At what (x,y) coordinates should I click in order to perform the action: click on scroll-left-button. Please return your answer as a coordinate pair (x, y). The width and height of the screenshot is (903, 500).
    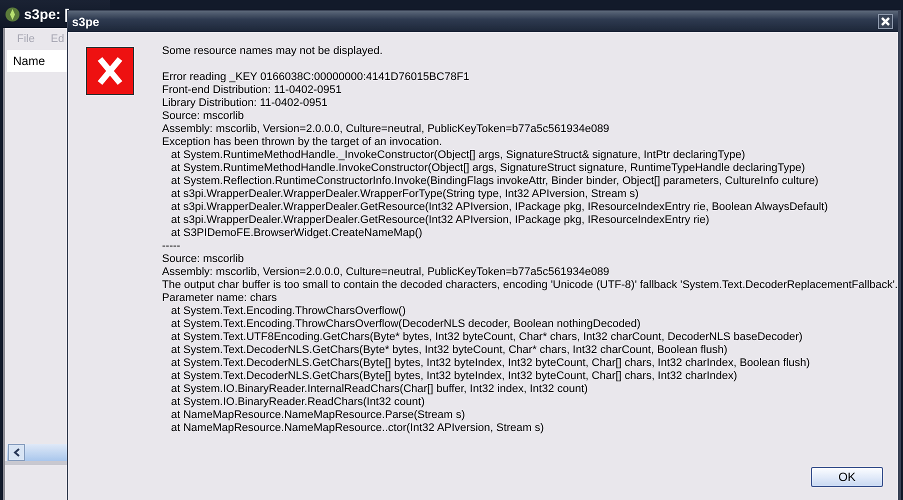
    Looking at the image, I should click on (16, 452).